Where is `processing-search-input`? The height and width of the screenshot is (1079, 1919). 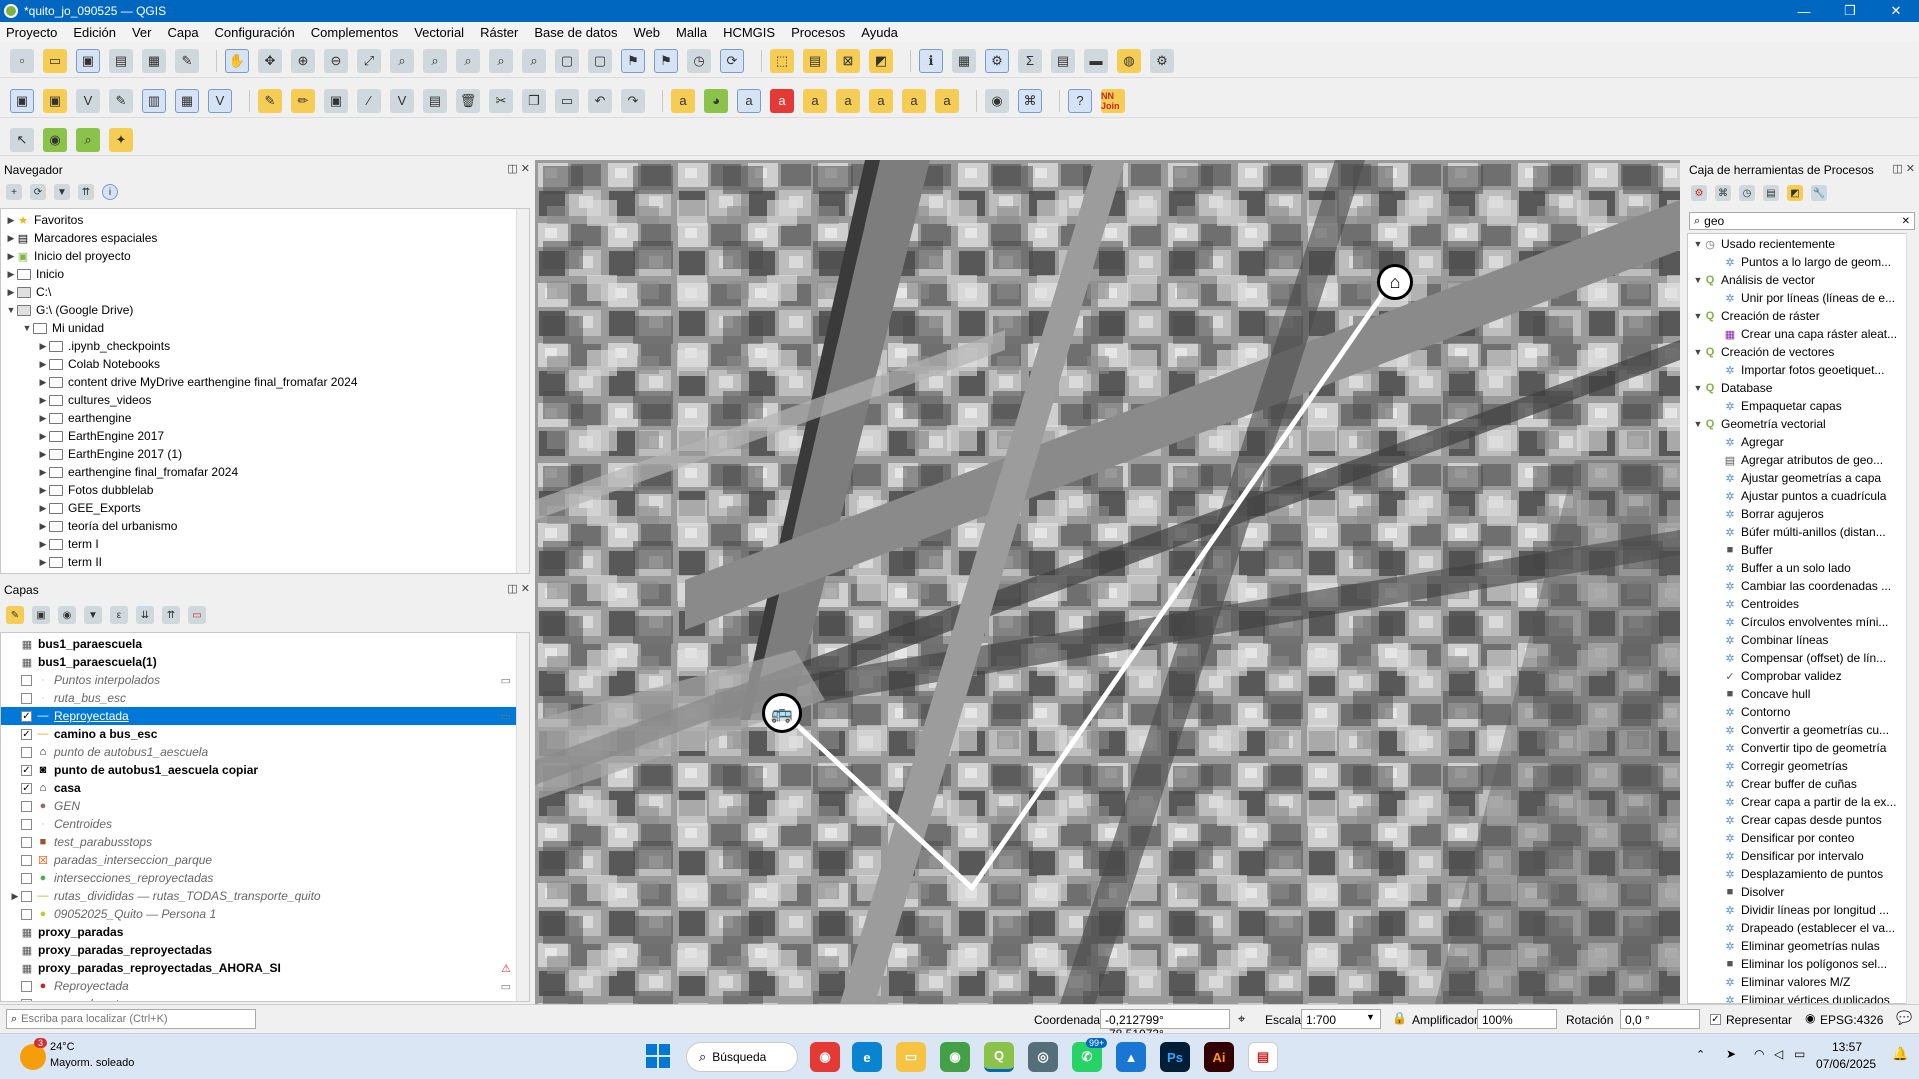
processing-search-input is located at coordinates (1794, 221).